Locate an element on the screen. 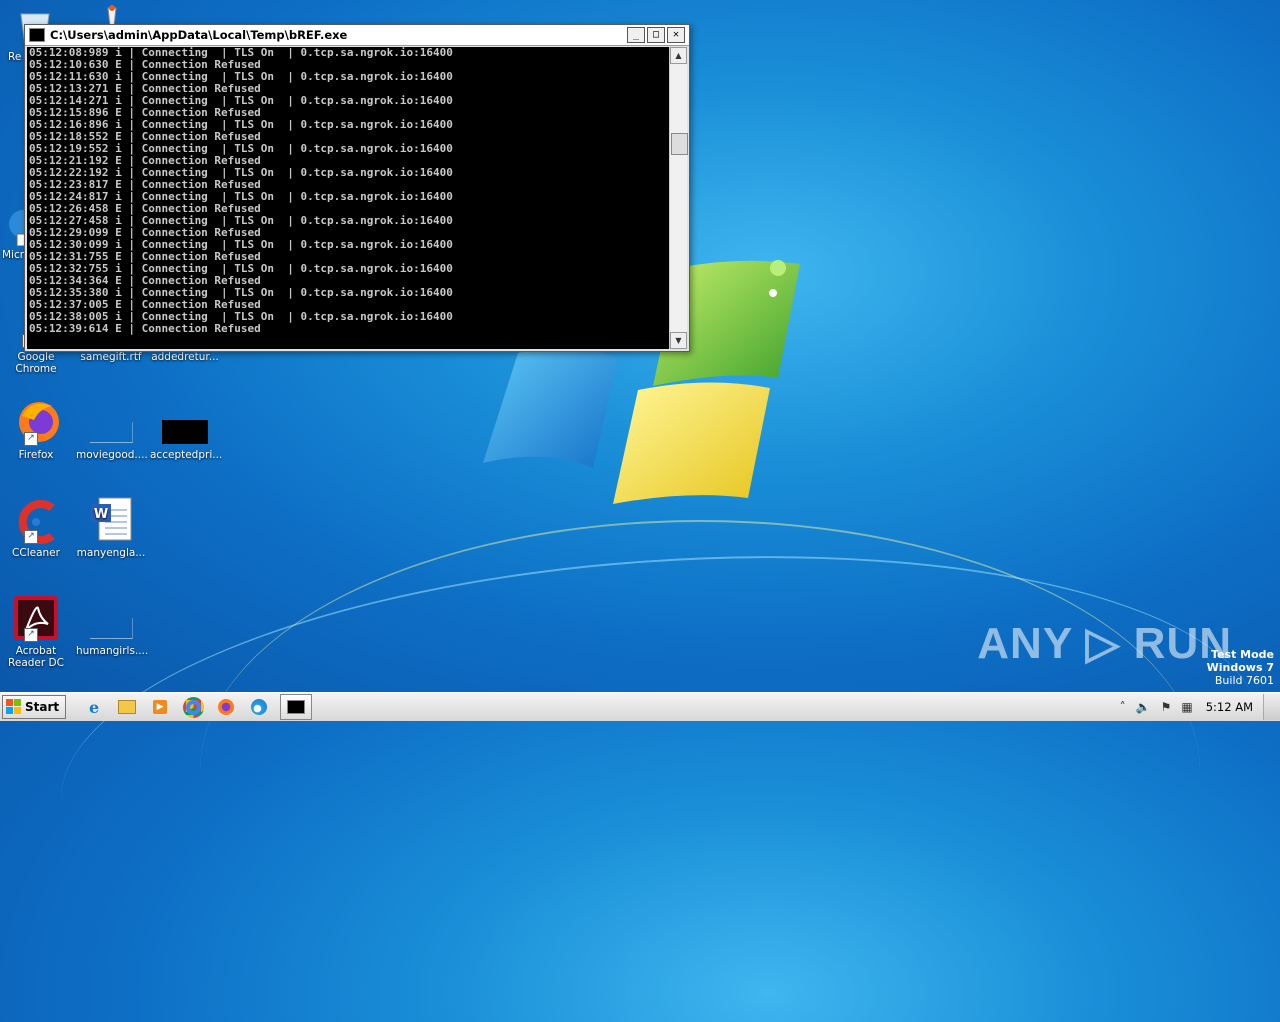  console-icon is located at coordinates (37, 35).